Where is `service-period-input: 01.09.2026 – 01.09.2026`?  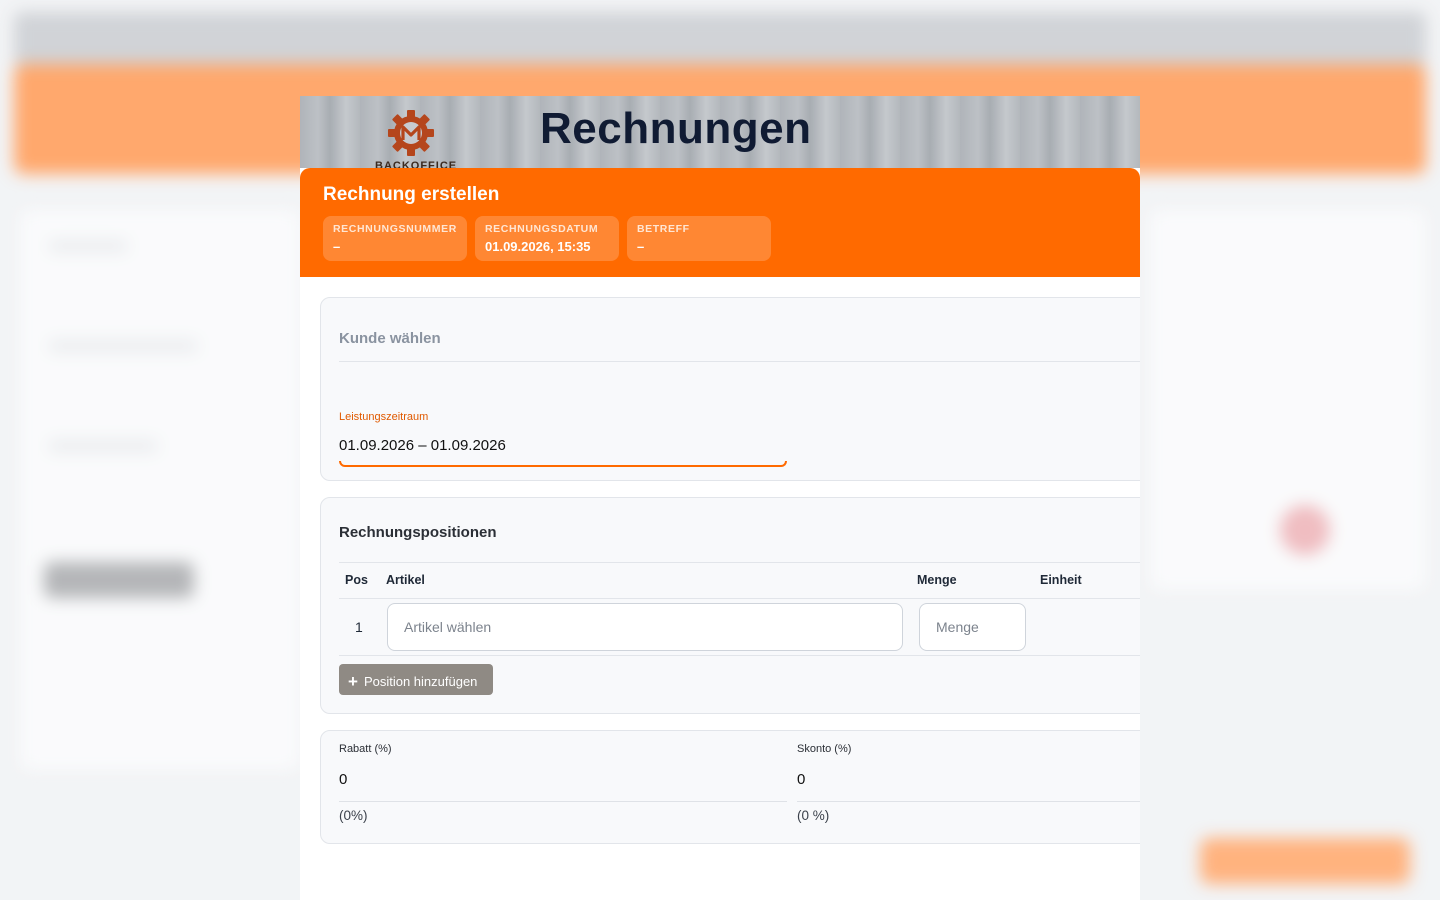 service-period-input: 01.09.2026 – 01.09.2026 is located at coordinates (422, 445).